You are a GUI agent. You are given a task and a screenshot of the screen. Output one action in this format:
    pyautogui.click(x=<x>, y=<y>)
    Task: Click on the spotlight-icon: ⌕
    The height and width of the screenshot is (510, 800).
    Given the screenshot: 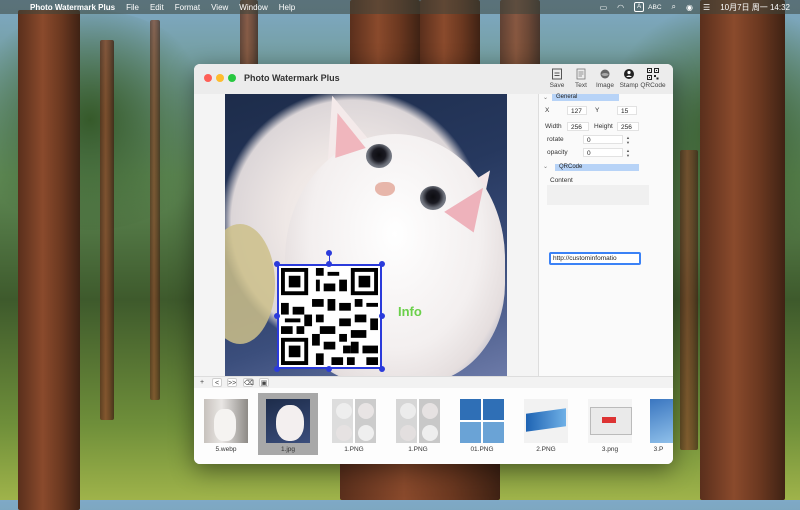 What is the action you would take?
    pyautogui.click(x=674, y=7)
    